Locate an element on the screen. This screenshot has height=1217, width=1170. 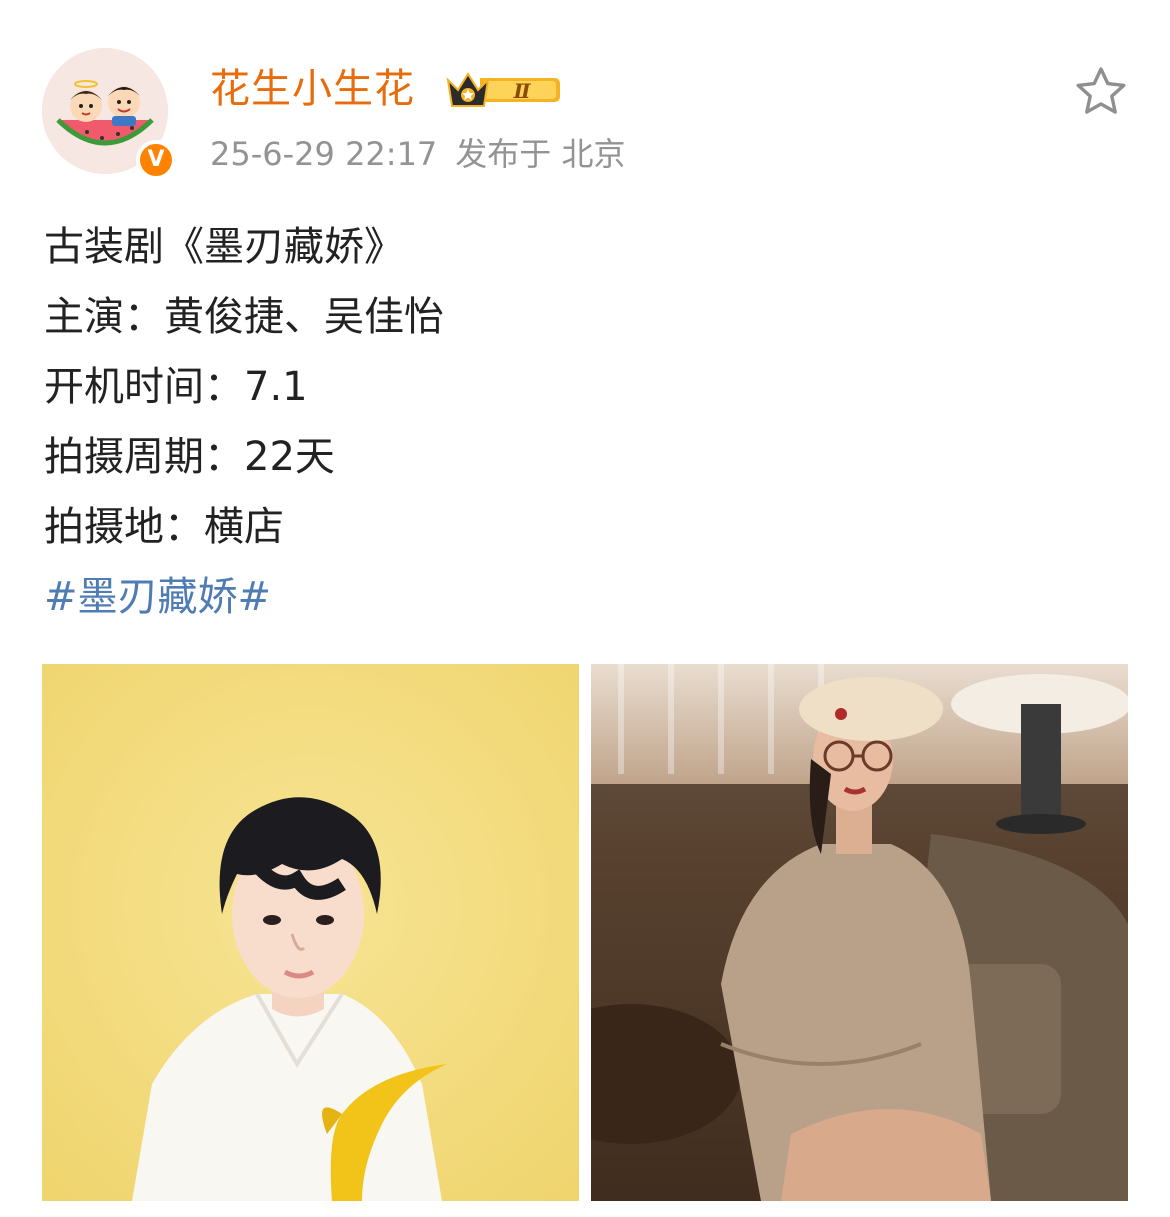
author-name: 花生小生花 is located at coordinates (312, 89).